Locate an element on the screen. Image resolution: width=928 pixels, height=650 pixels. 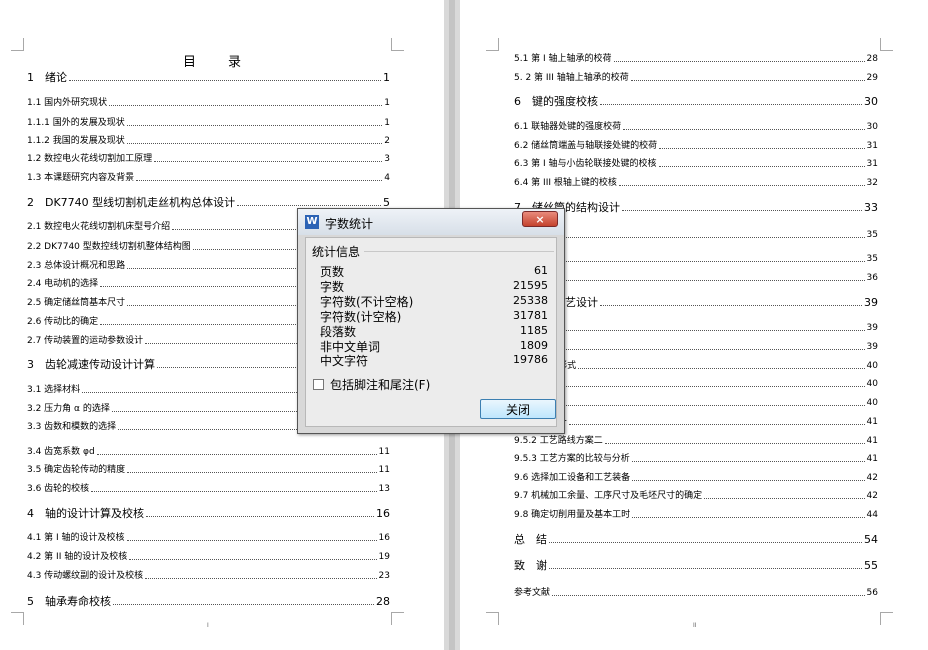
toc-entry: 9 件的工艺设计39 is located at coordinates (696, 303).